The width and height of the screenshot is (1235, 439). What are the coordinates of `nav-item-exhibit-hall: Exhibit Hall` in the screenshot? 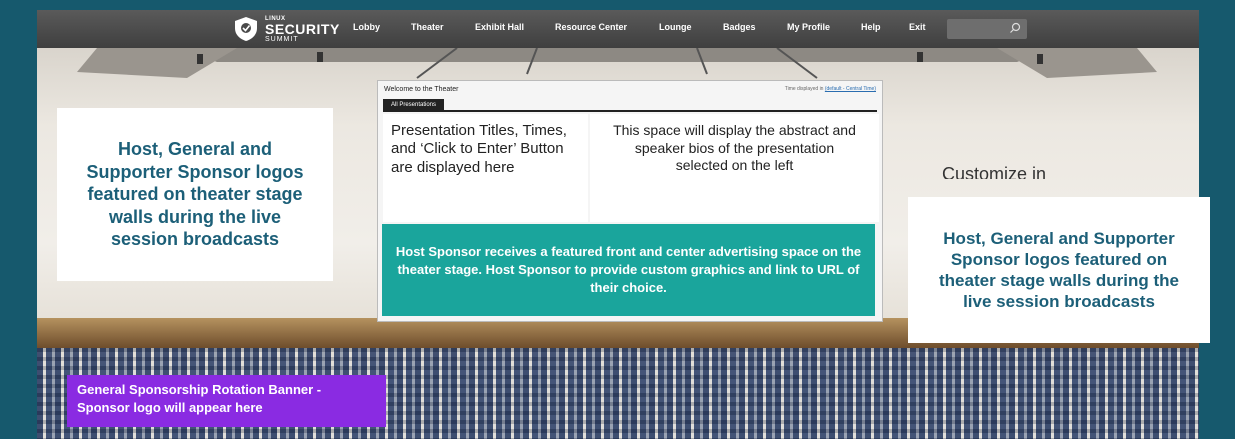 It's located at (499, 27).